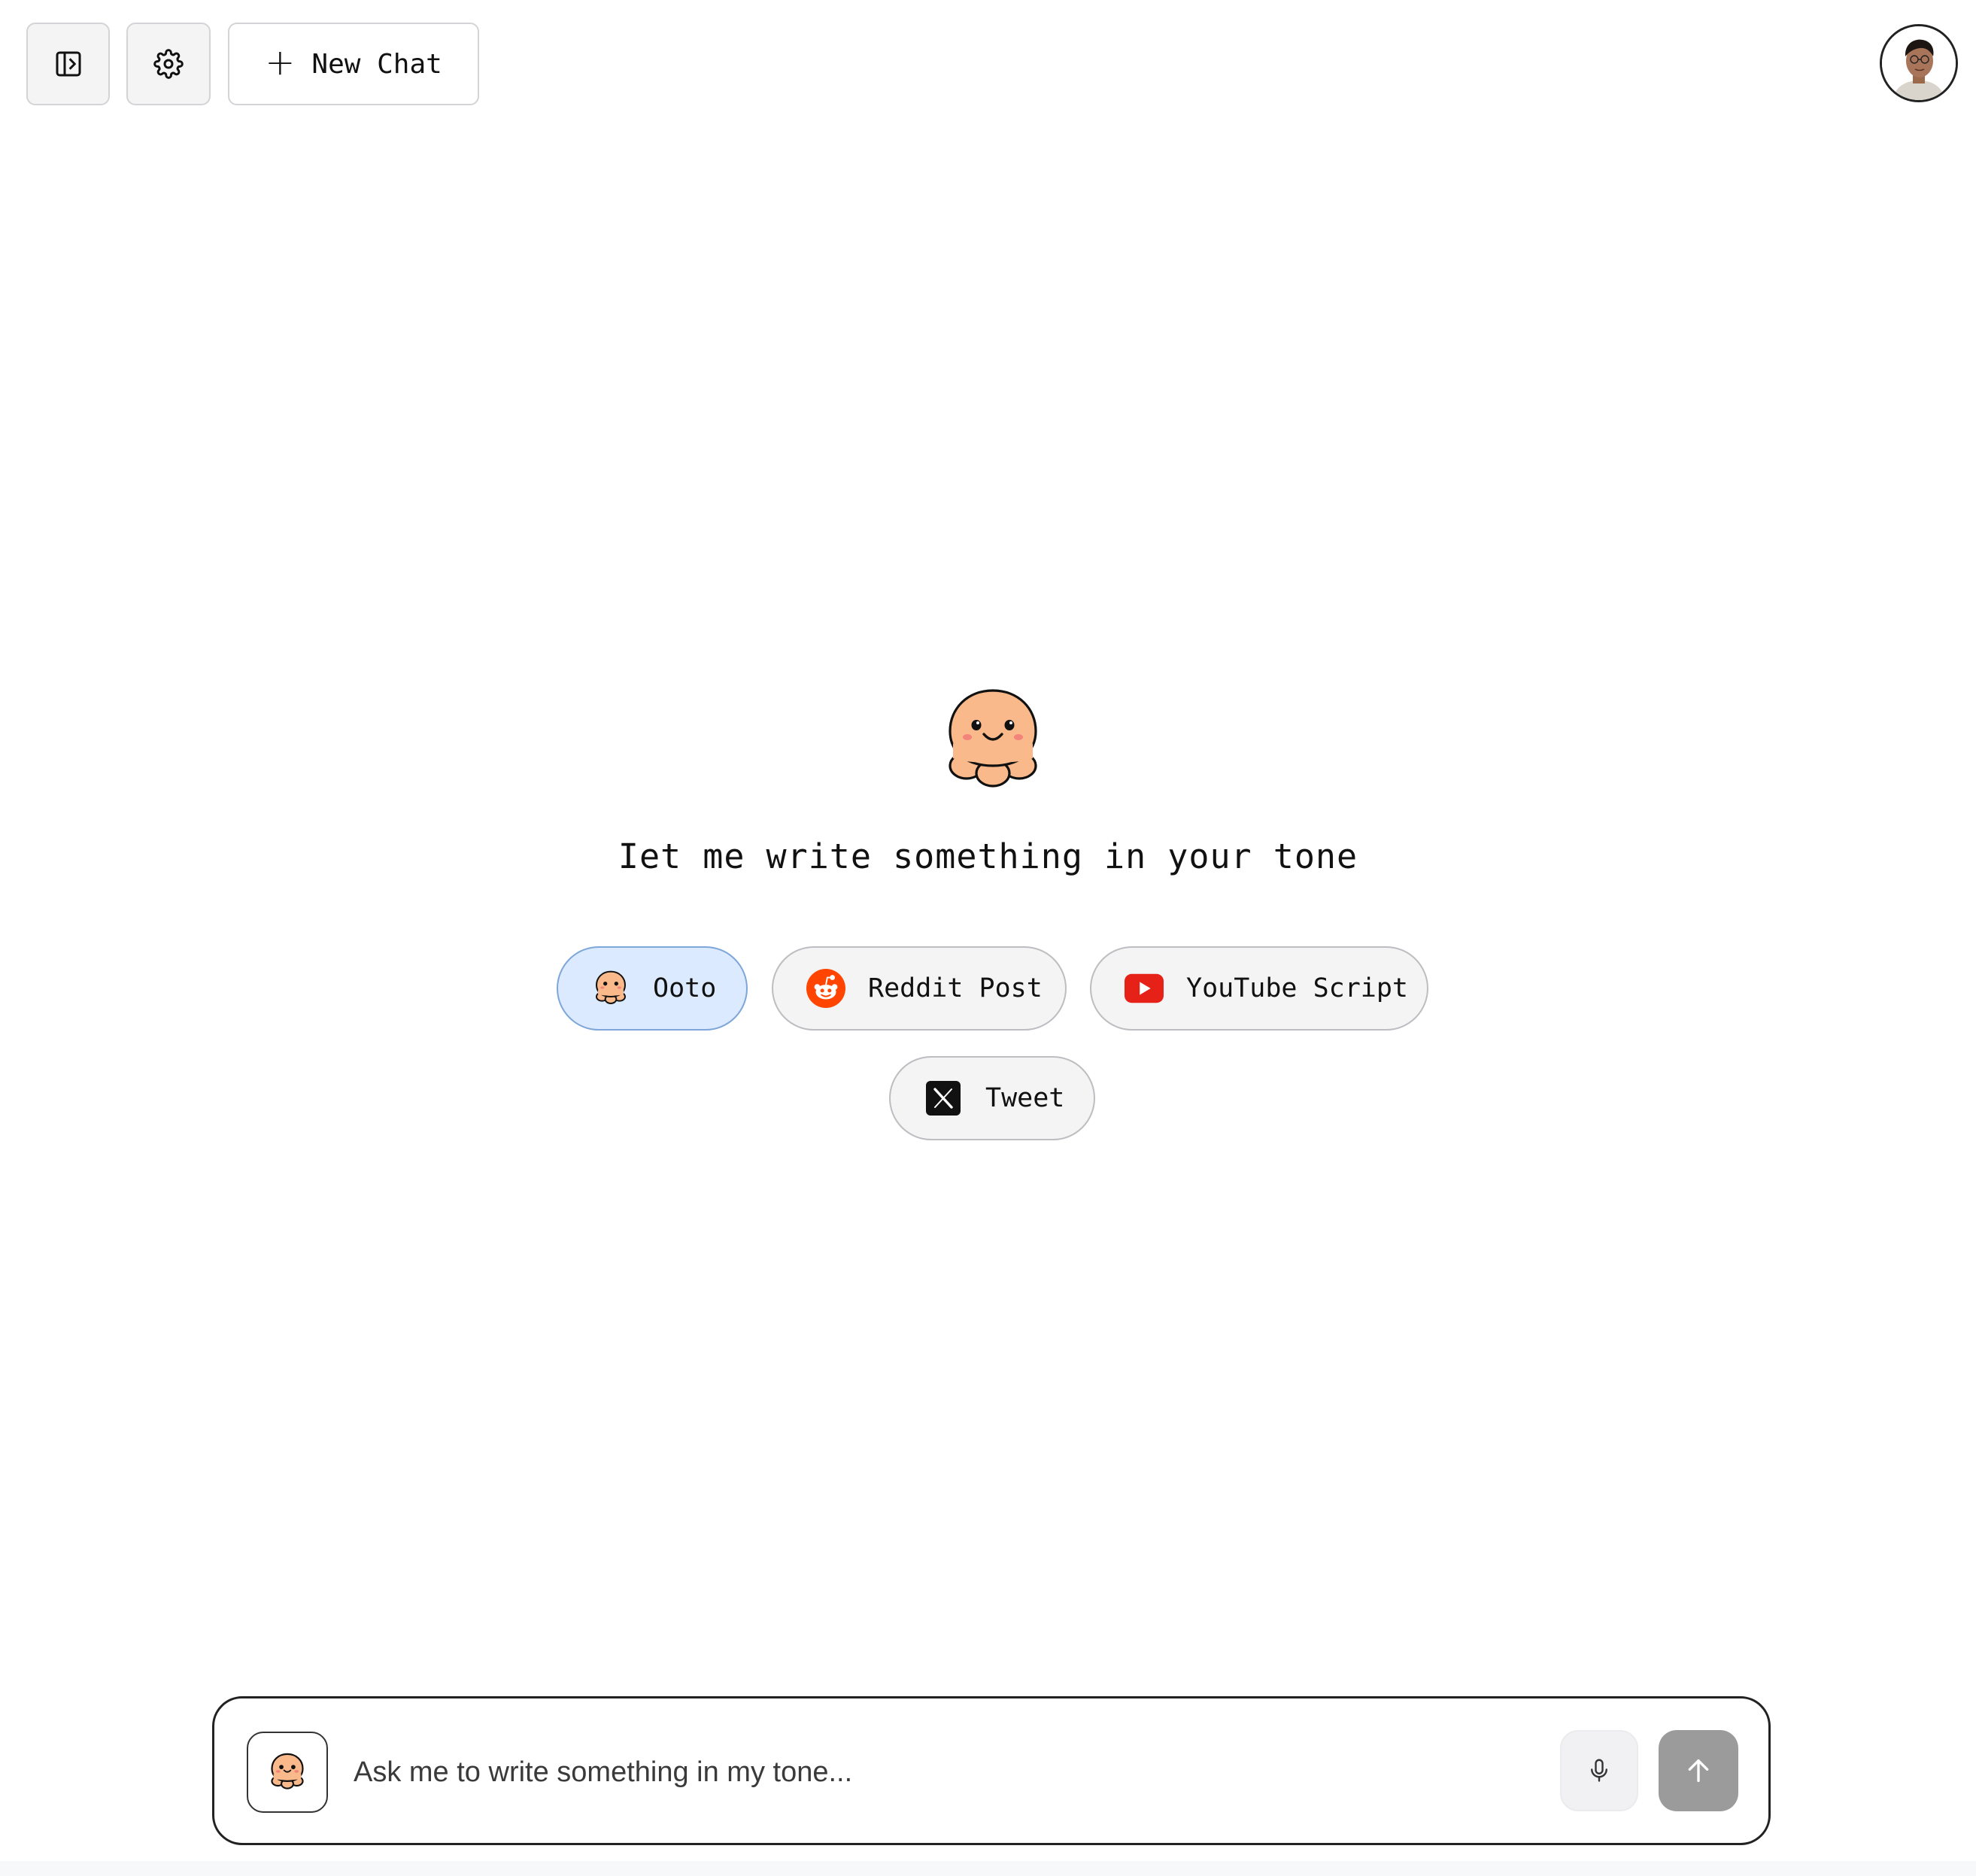 The image size is (1976, 1876). I want to click on chip-youtube-script: YouTube Script, so click(1259, 988).